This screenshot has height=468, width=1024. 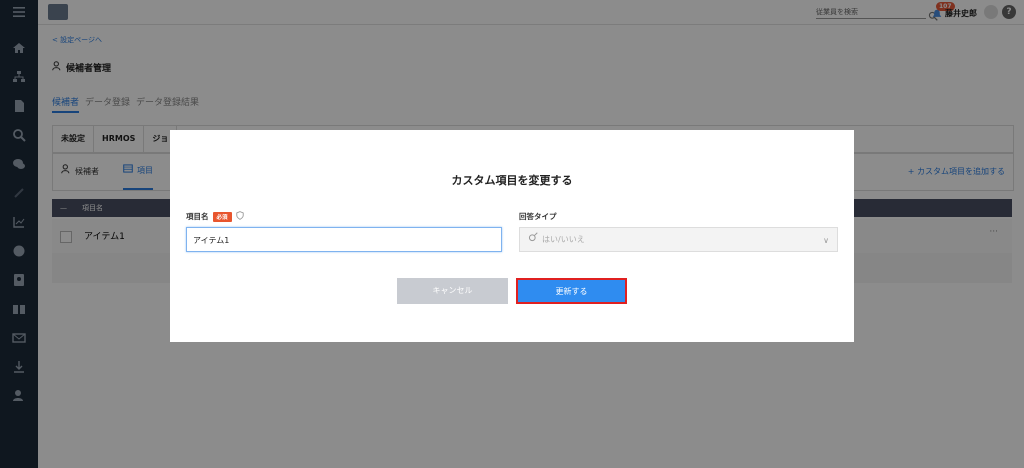 I want to click on cancel-button: キャンセル, so click(x=452, y=291).